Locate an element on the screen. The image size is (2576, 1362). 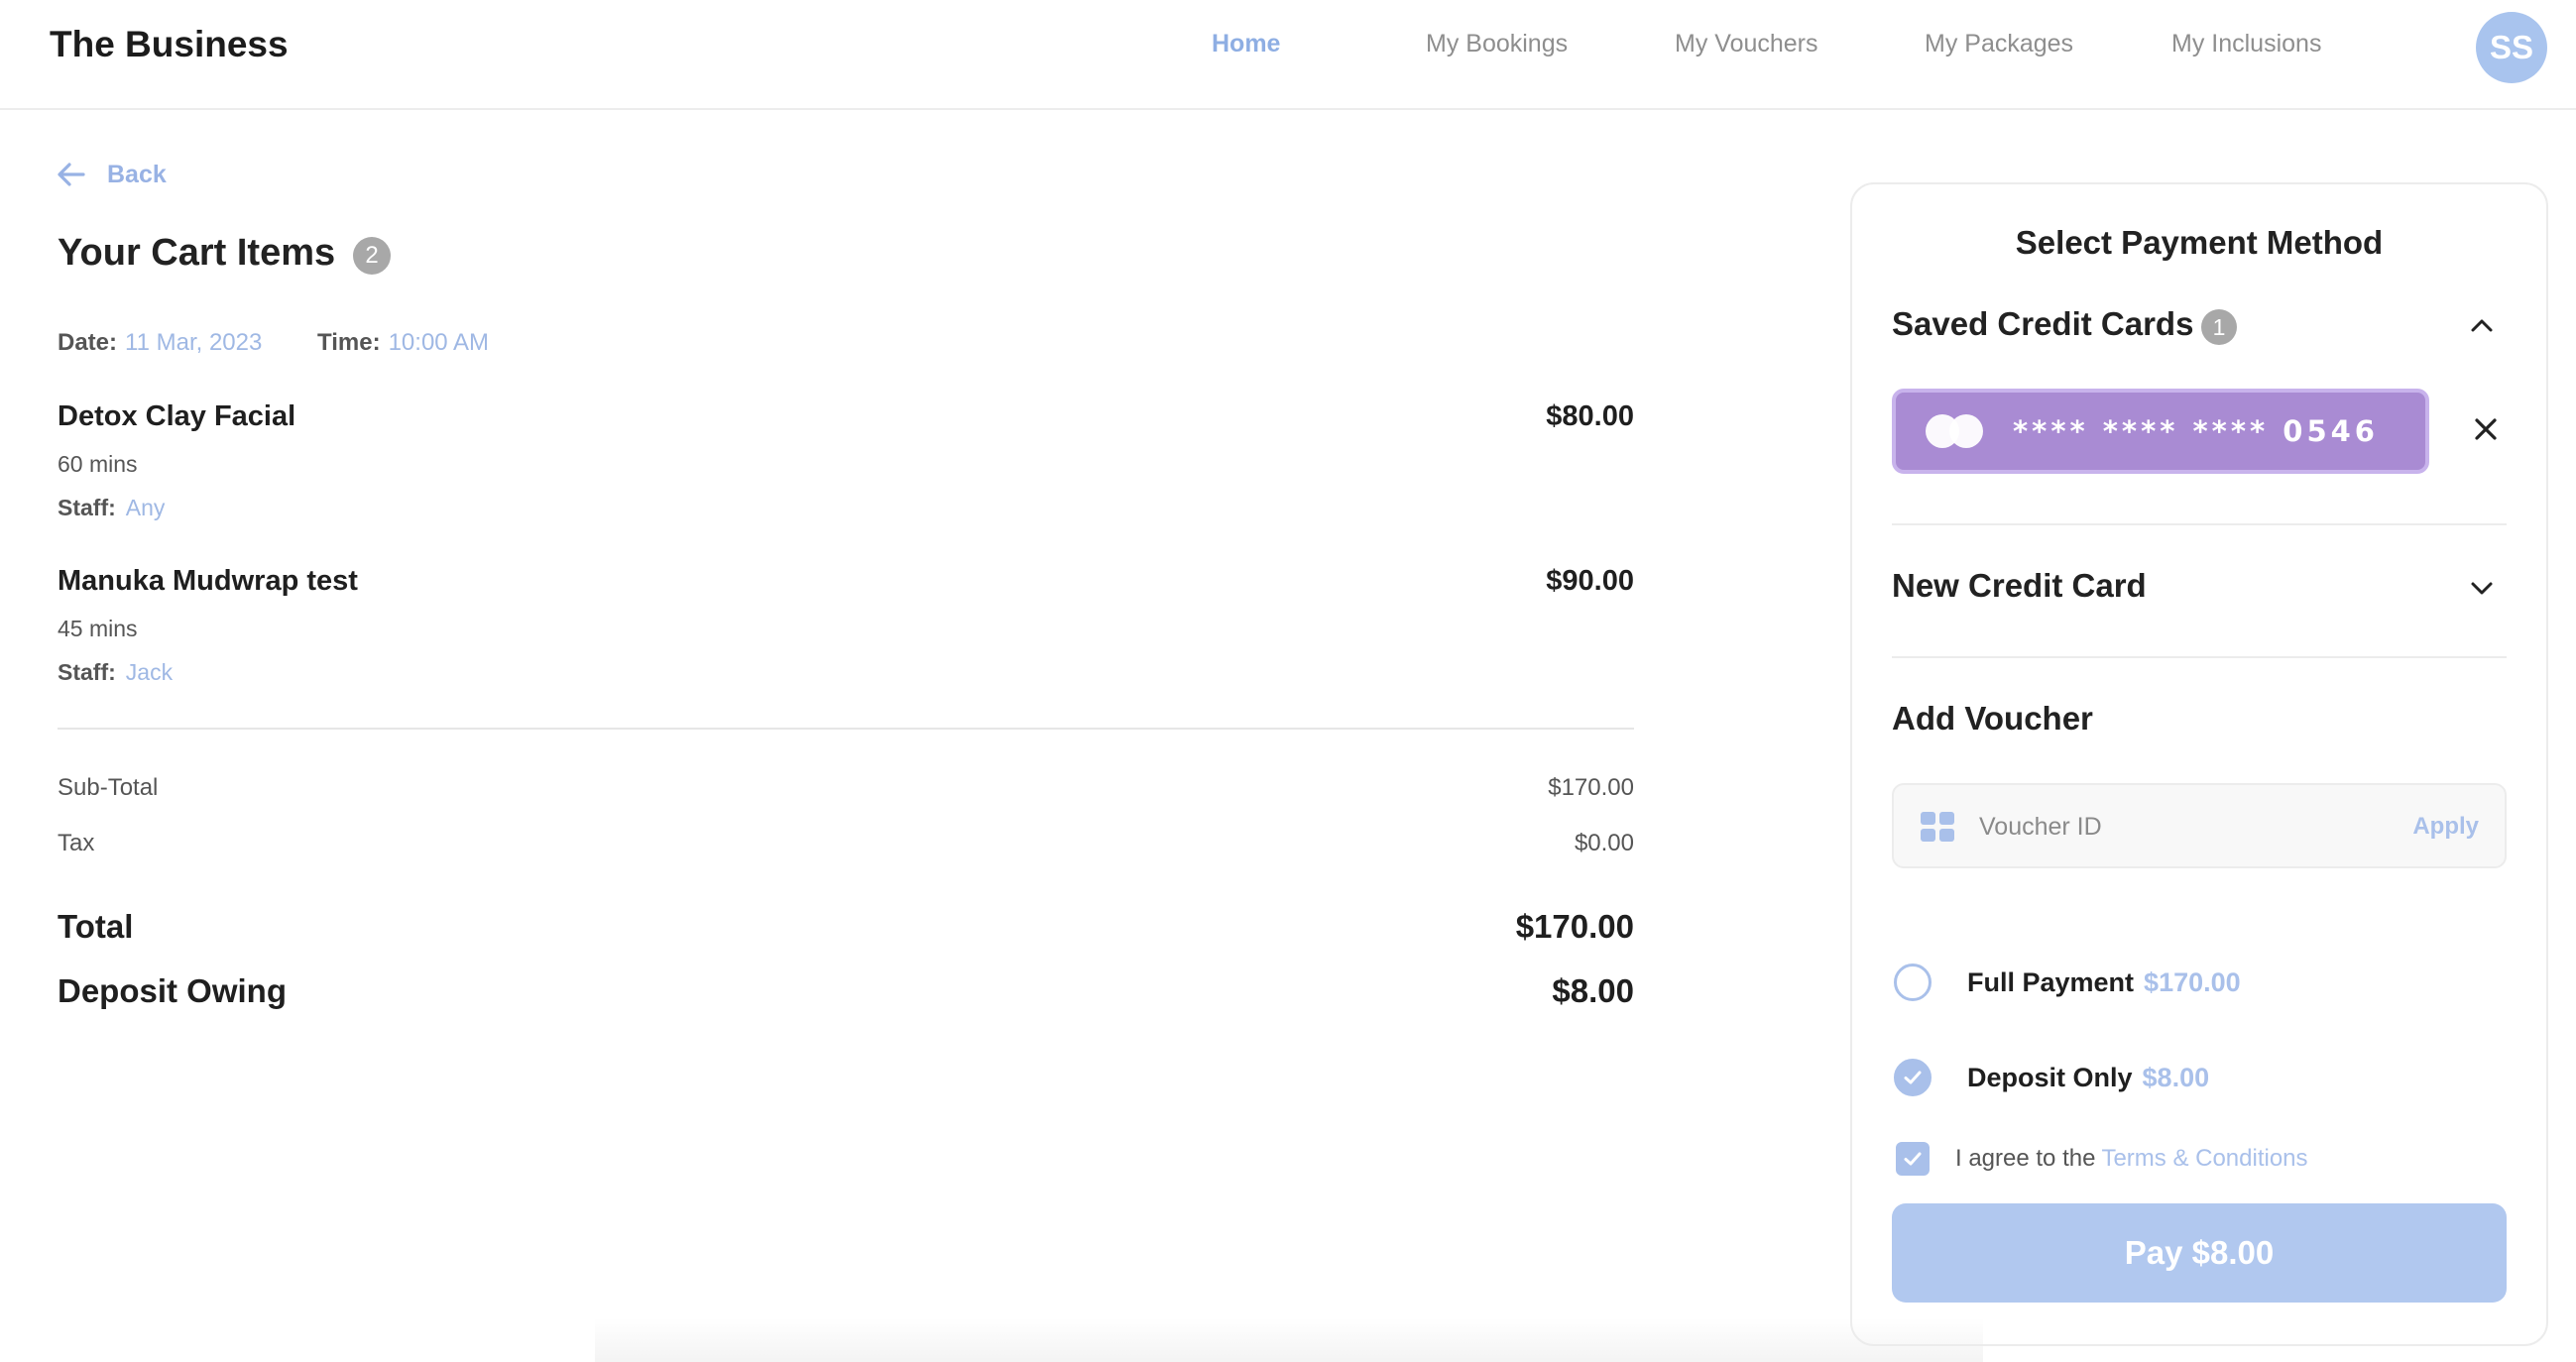
nav-my-packages: My Packages is located at coordinates (1999, 44).